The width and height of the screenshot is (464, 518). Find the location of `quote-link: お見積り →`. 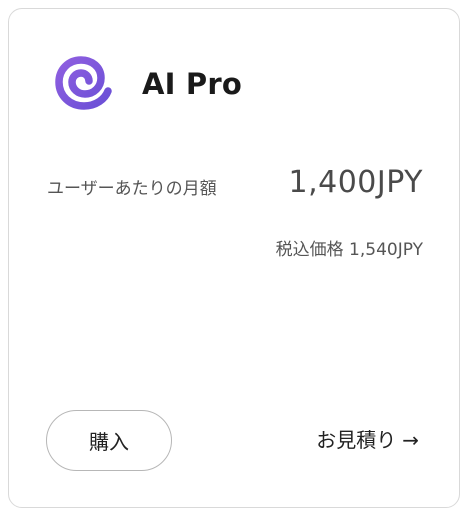

quote-link: お見積り → is located at coordinates (367, 440).